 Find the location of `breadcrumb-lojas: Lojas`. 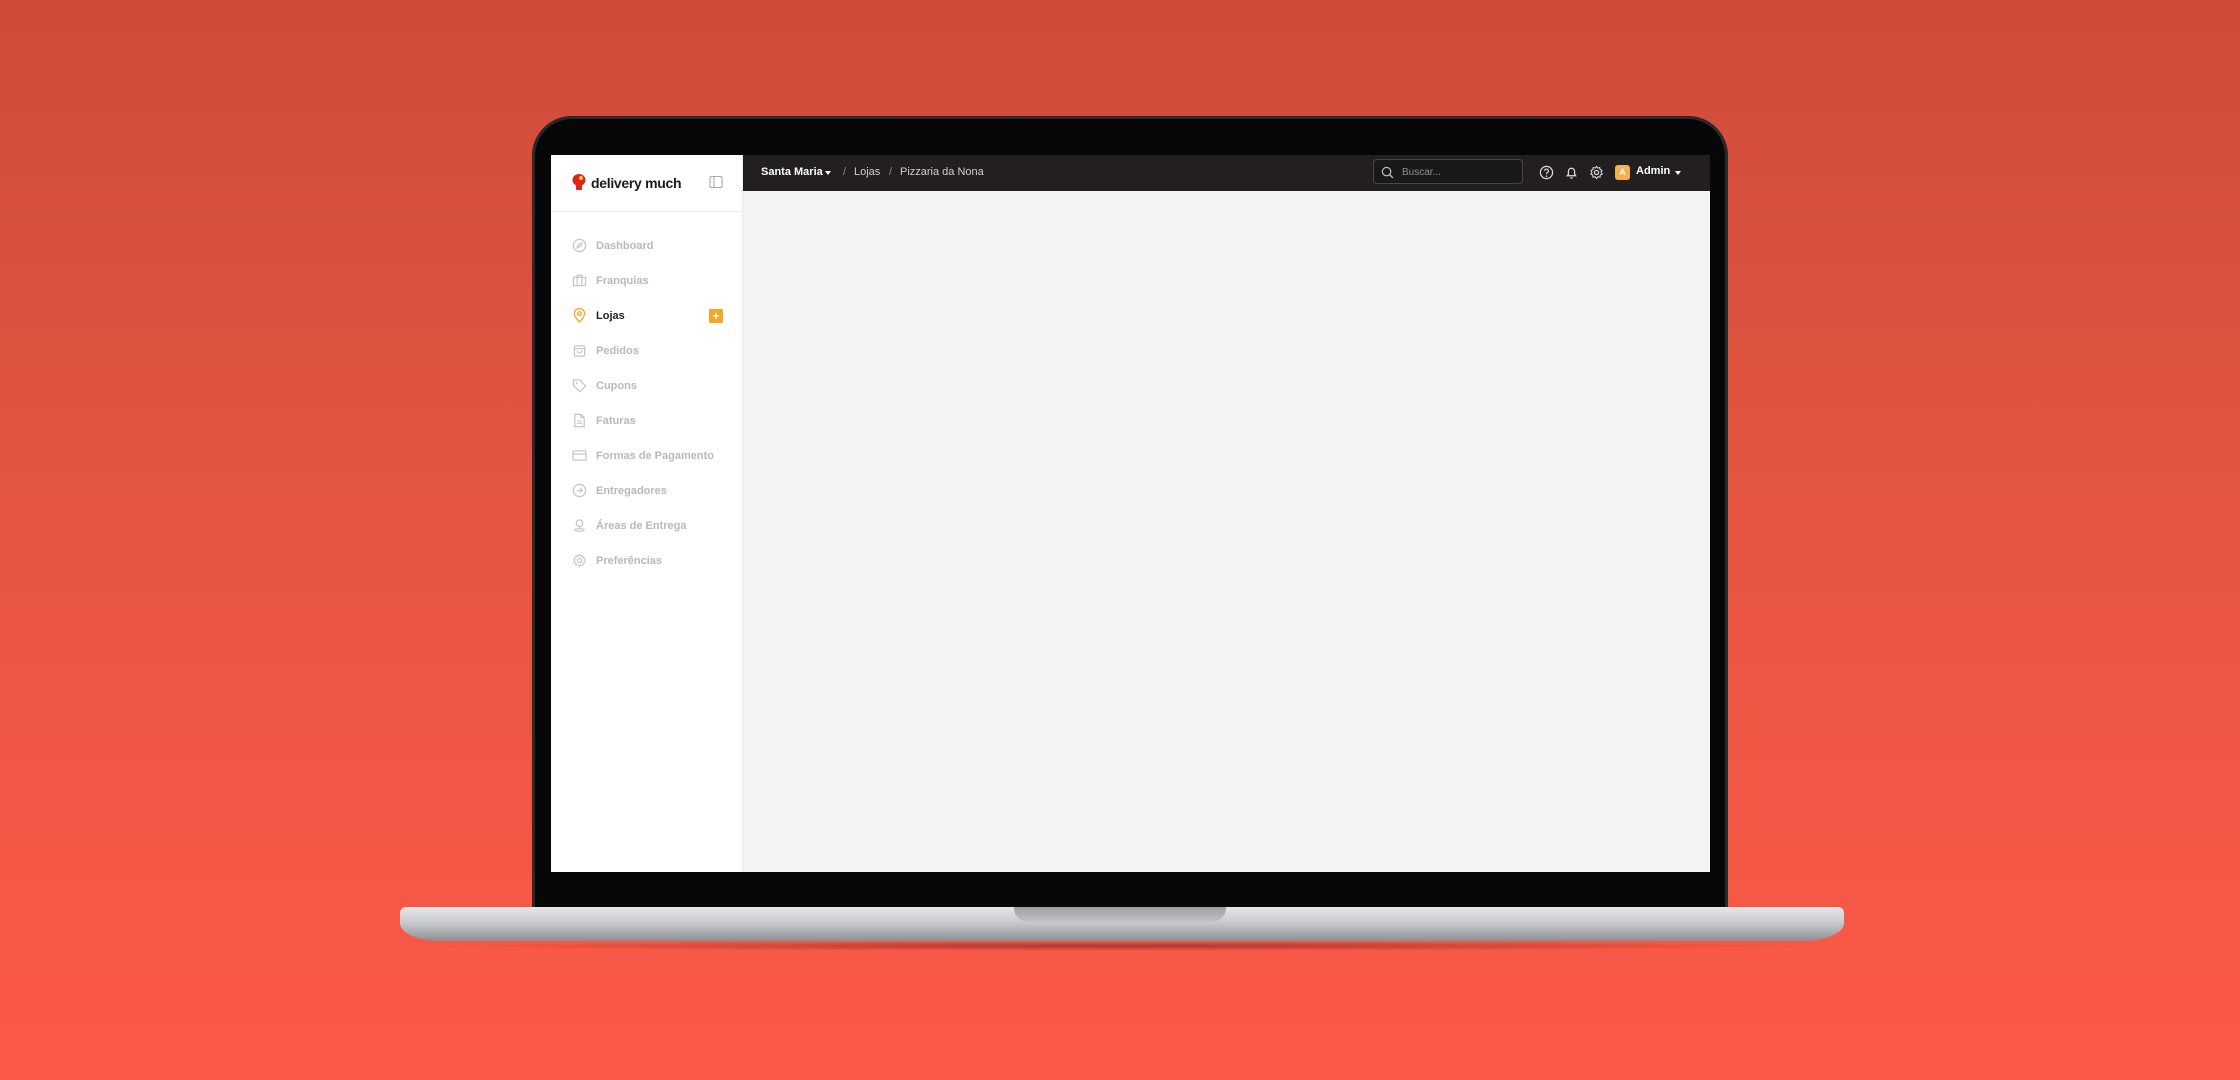

breadcrumb-lojas: Lojas is located at coordinates (867, 172).